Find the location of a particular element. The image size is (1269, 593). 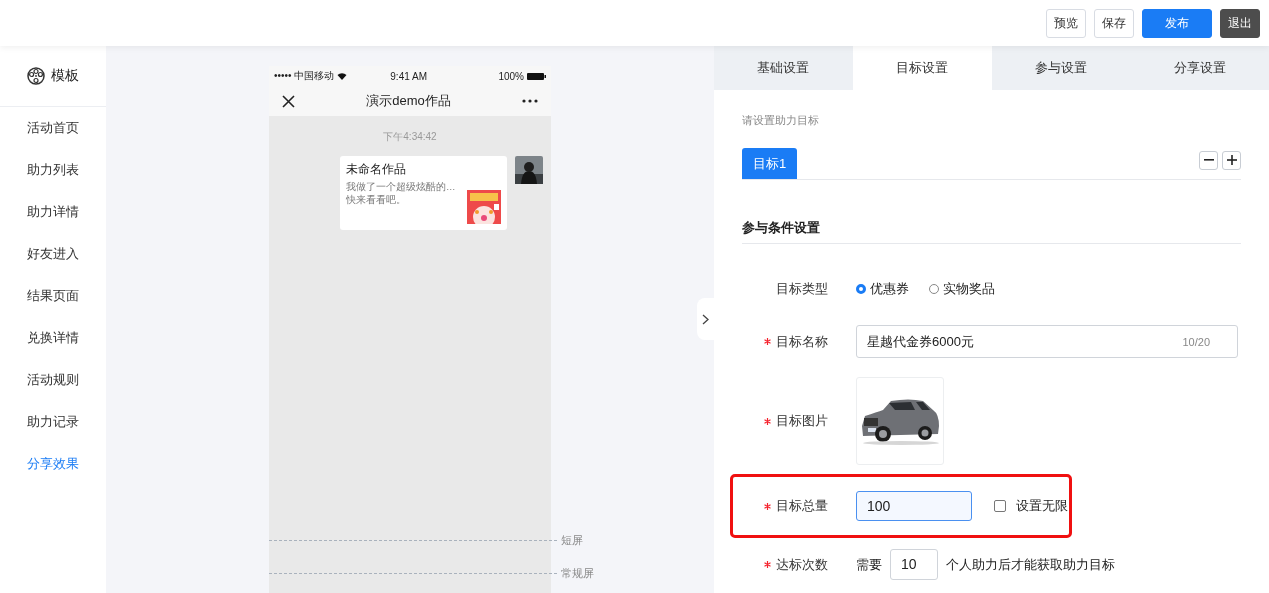

image-upload is located at coordinates (900, 421).